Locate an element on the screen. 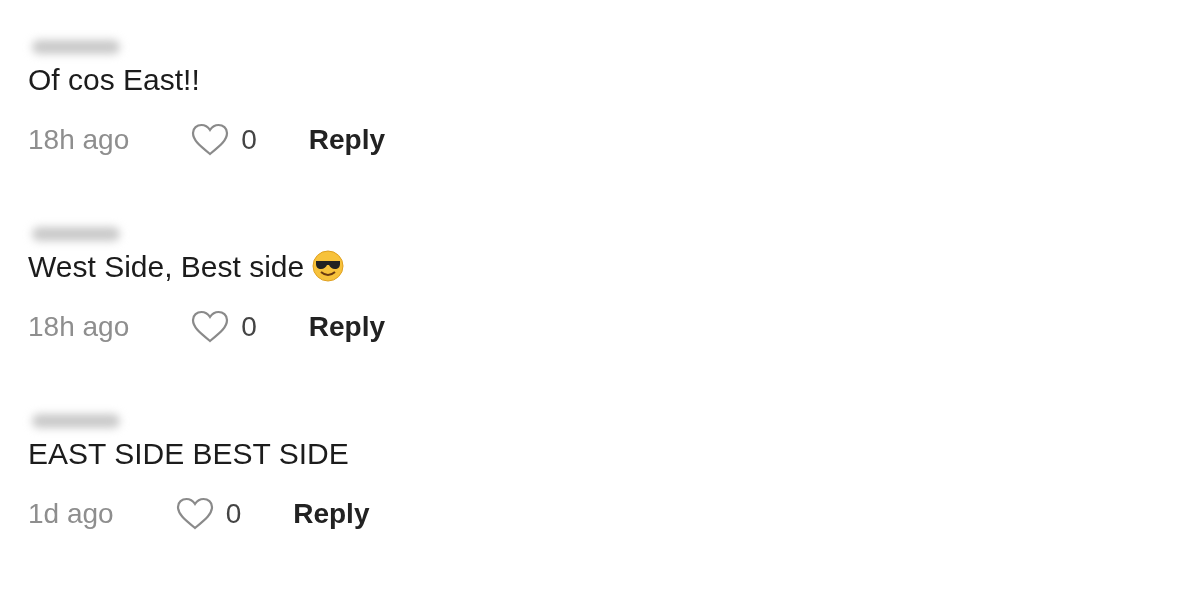 This screenshot has height=597, width=1200. comment-time: 1d ago is located at coordinates (71, 514).